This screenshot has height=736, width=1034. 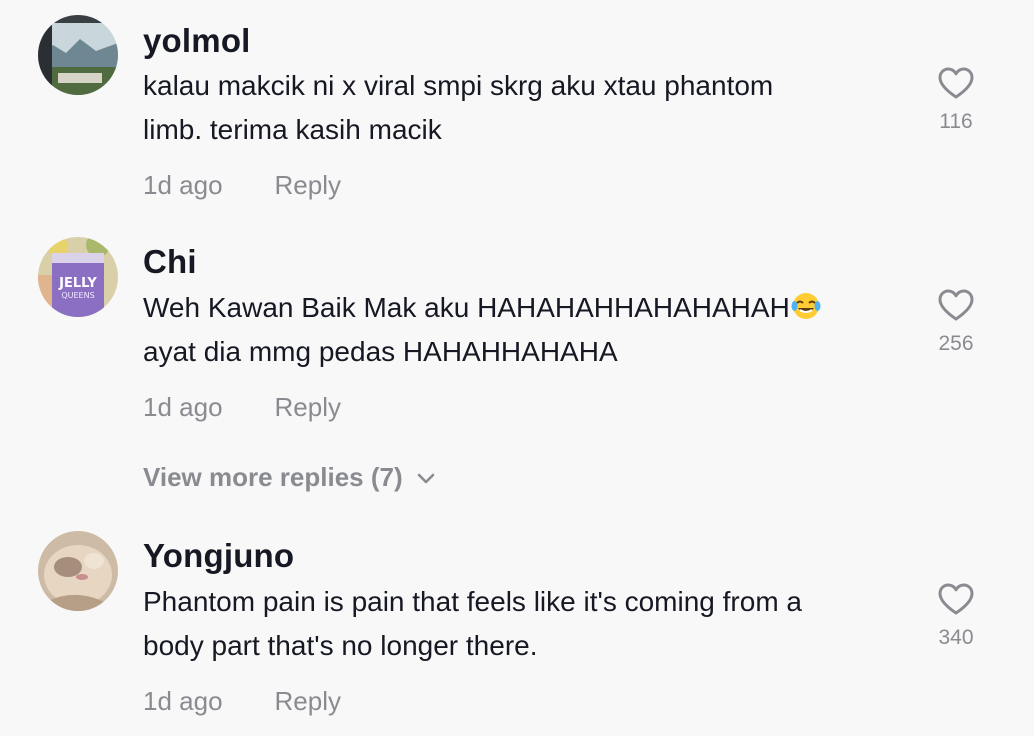 What do you see at coordinates (77, 295) in the screenshot?
I see `avatar-jar-label: QUEENS` at bounding box center [77, 295].